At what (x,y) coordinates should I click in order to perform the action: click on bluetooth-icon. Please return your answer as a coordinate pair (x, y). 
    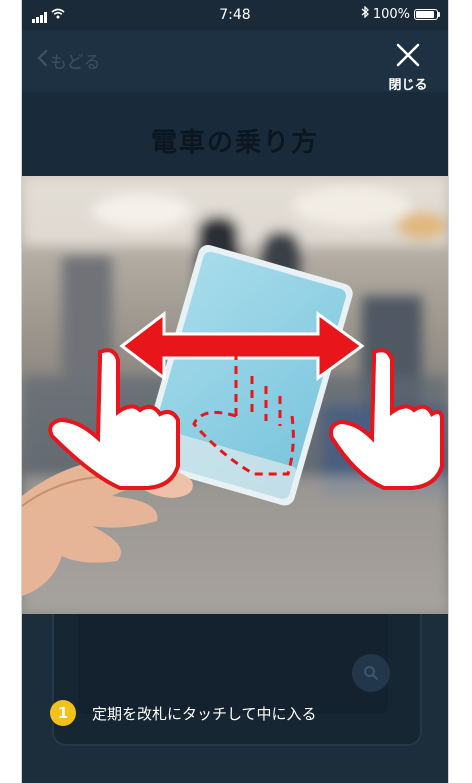
    Looking at the image, I should click on (365, 13).